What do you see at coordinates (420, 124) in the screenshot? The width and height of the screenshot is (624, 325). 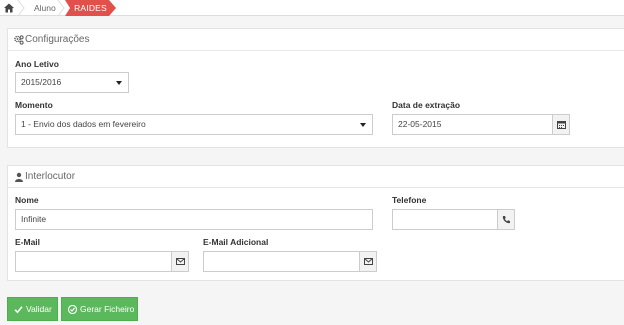 I see `data-extracao-value: 22-05-2015` at bounding box center [420, 124].